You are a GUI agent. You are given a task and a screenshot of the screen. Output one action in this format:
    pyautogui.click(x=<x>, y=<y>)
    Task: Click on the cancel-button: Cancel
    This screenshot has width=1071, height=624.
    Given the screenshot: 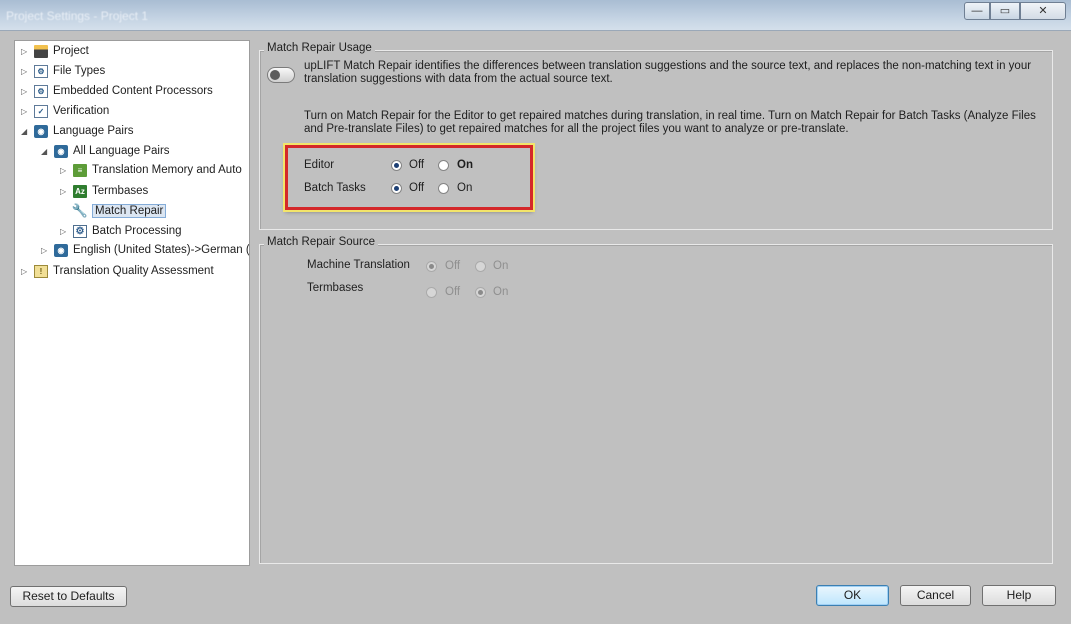 What is the action you would take?
    pyautogui.click(x=935, y=595)
    